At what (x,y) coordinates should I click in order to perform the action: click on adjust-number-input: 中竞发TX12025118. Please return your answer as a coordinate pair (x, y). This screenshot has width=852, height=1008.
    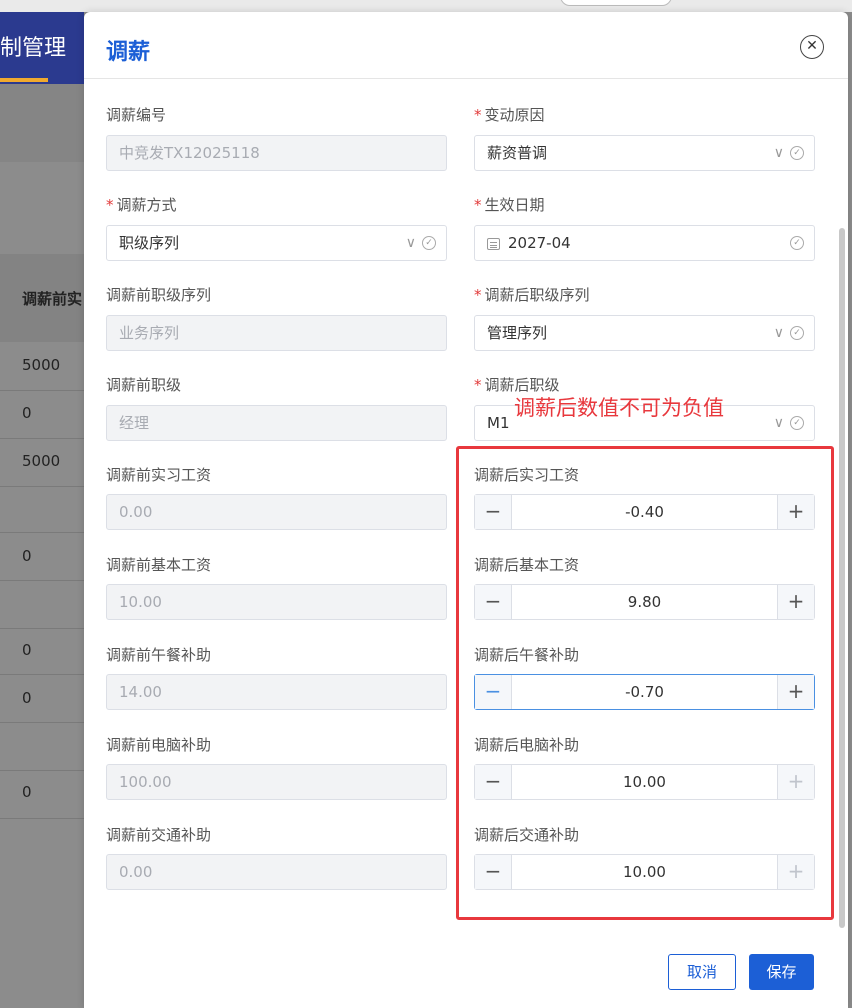
    Looking at the image, I should click on (276, 153).